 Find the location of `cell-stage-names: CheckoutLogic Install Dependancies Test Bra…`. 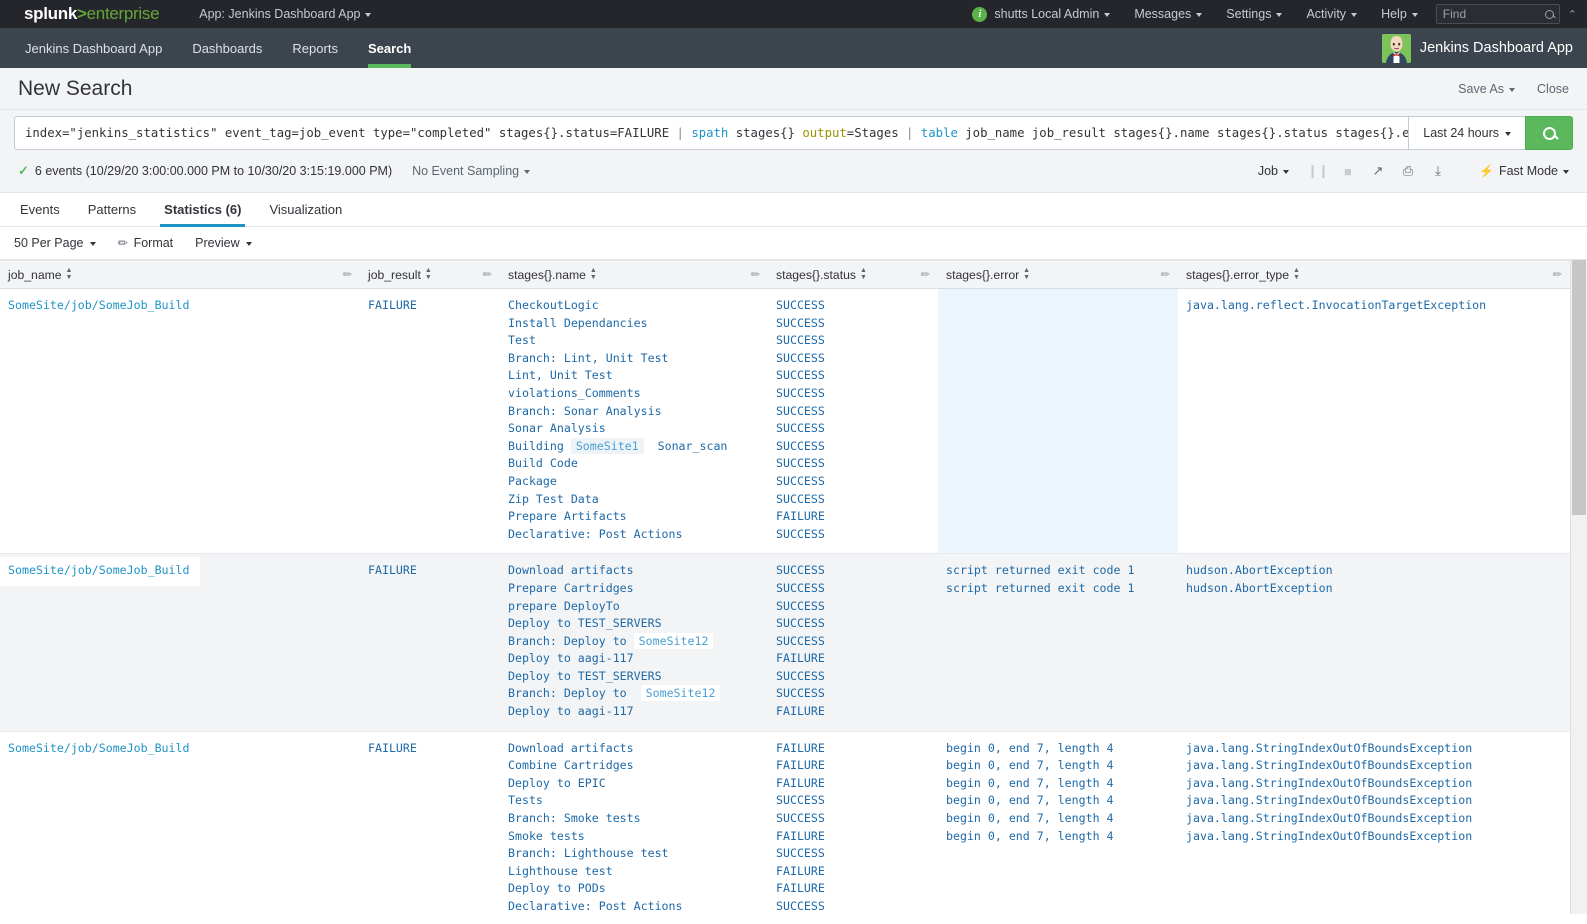

cell-stage-names: CheckoutLogic Install Dependancies Test Bra… is located at coordinates (634, 421).